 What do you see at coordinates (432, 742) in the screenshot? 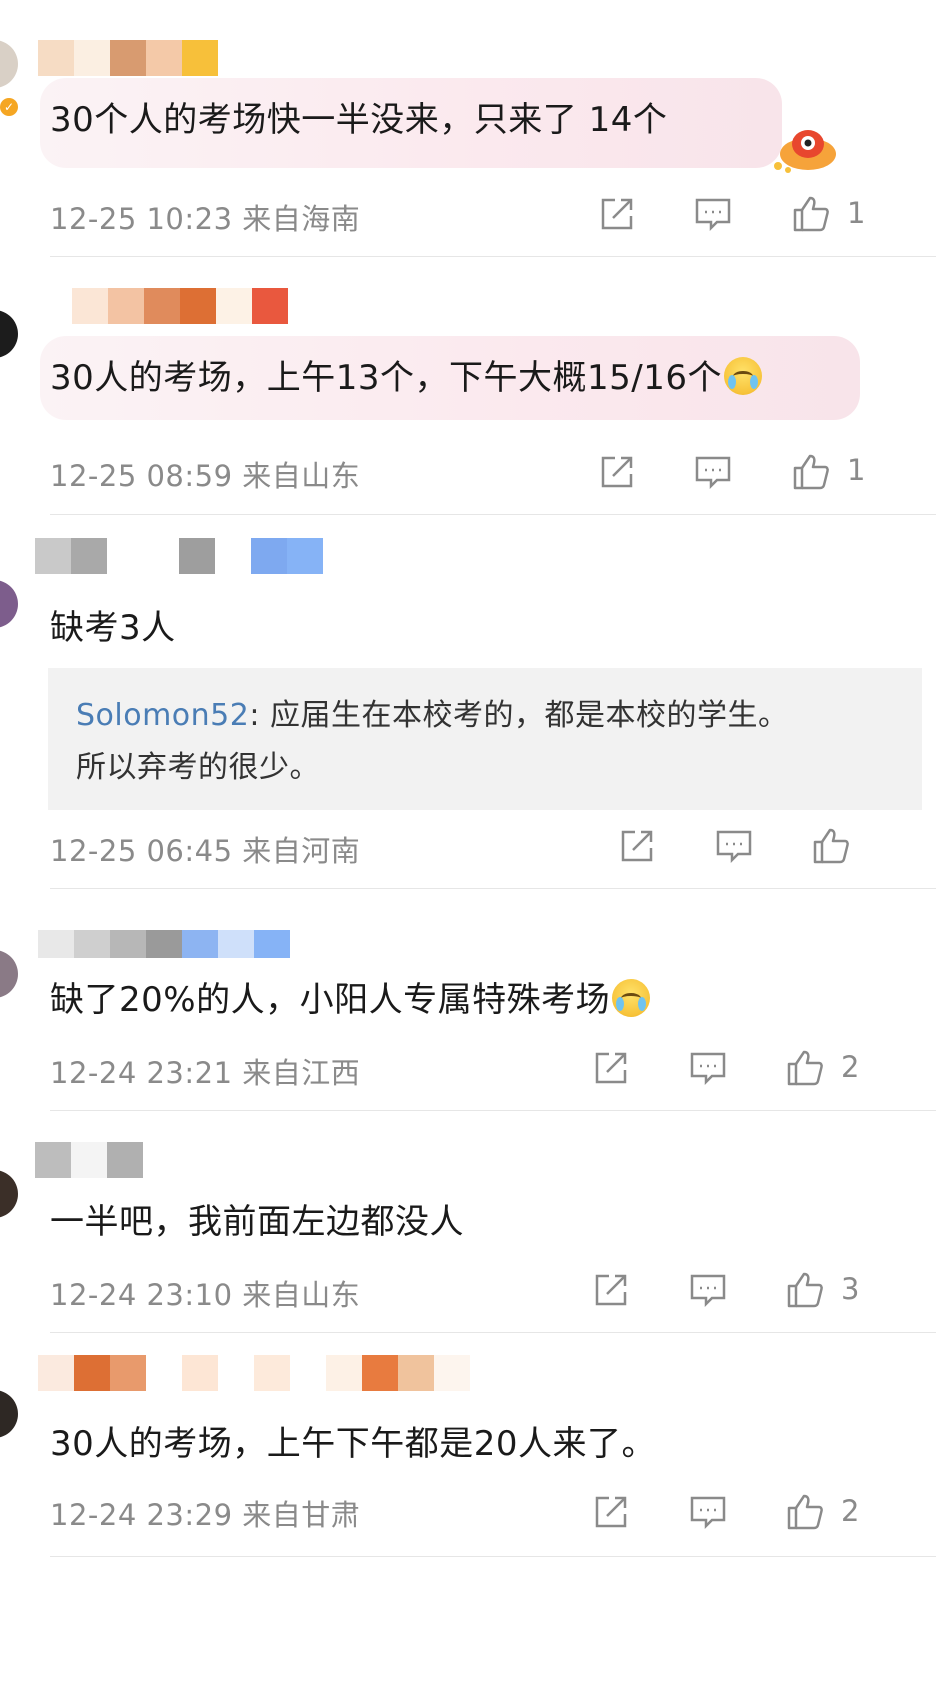
I see `quoted-reply-text: Solomon52: 应届生在本校考的，都是本校的学生。 所以弃考的很少。` at bounding box center [432, 742].